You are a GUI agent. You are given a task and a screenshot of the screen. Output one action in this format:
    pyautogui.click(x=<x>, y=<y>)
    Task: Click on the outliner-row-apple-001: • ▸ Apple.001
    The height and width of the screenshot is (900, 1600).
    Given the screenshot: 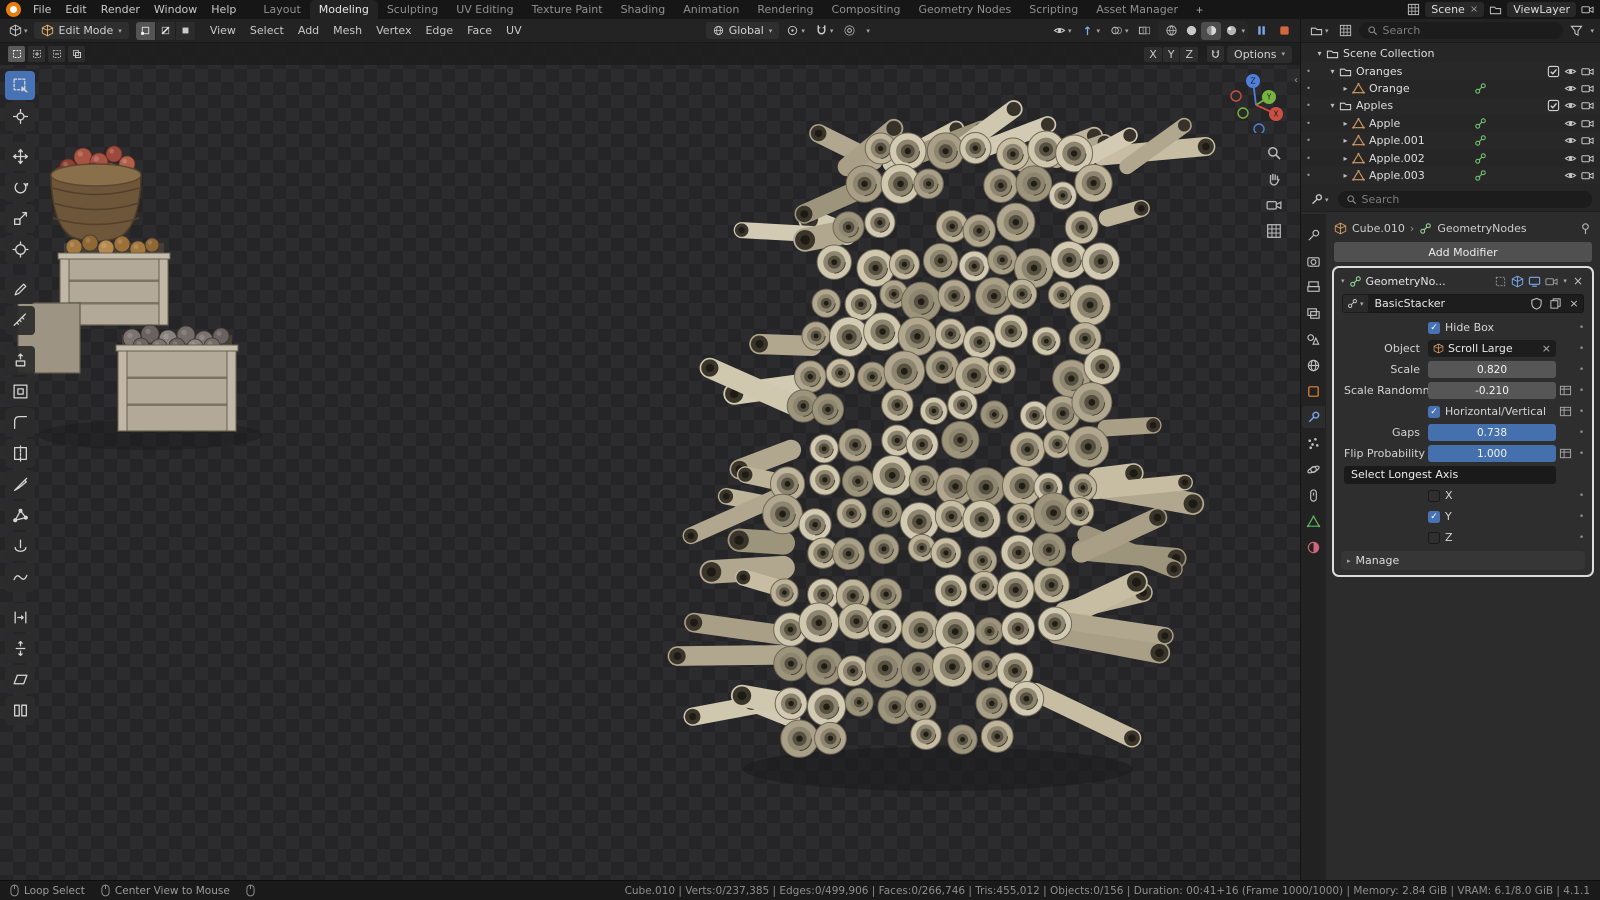 What is the action you would take?
    pyautogui.click(x=1450, y=140)
    